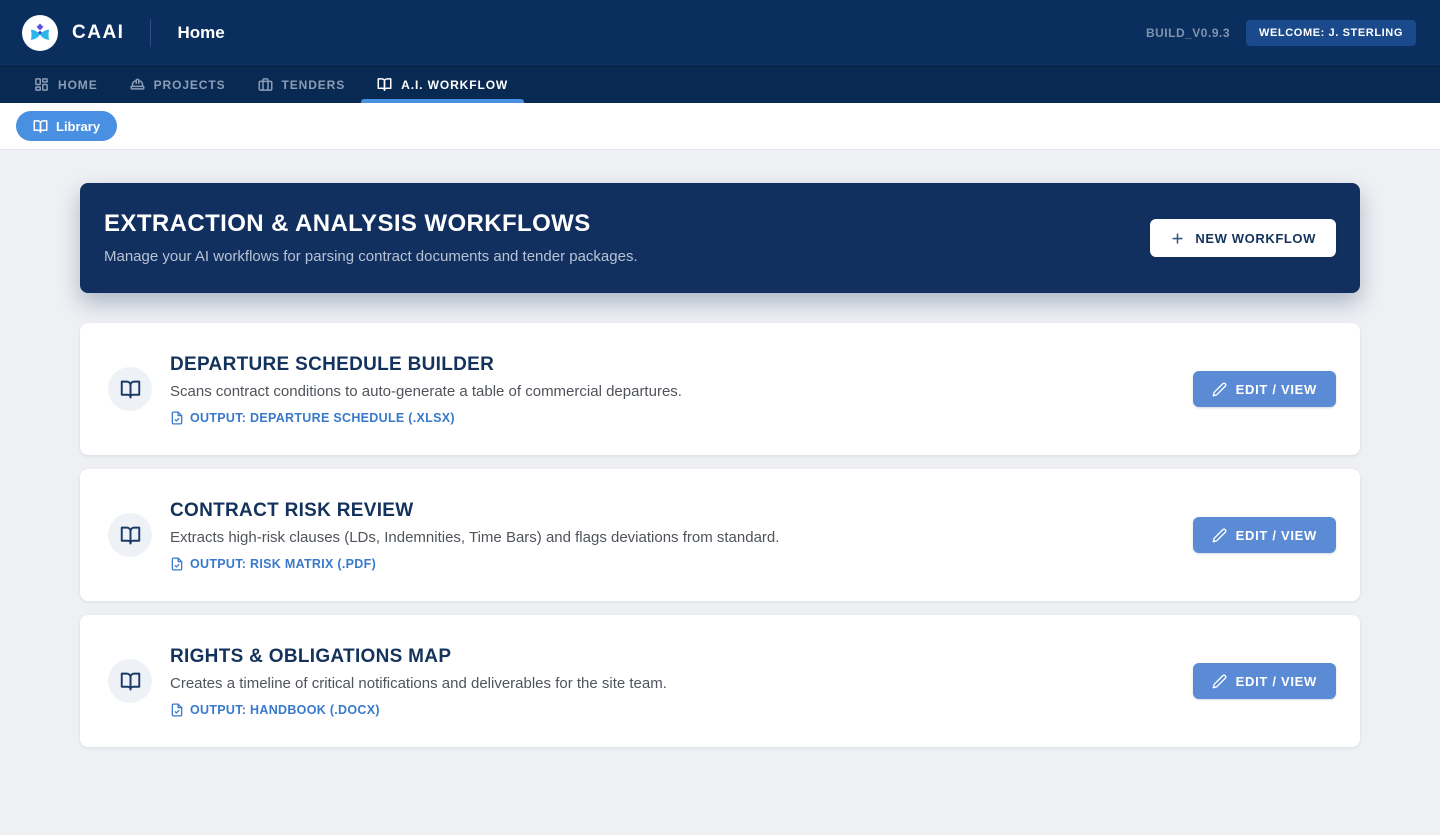 The width and height of the screenshot is (1440, 835). I want to click on briefcase-icon, so click(265, 84).